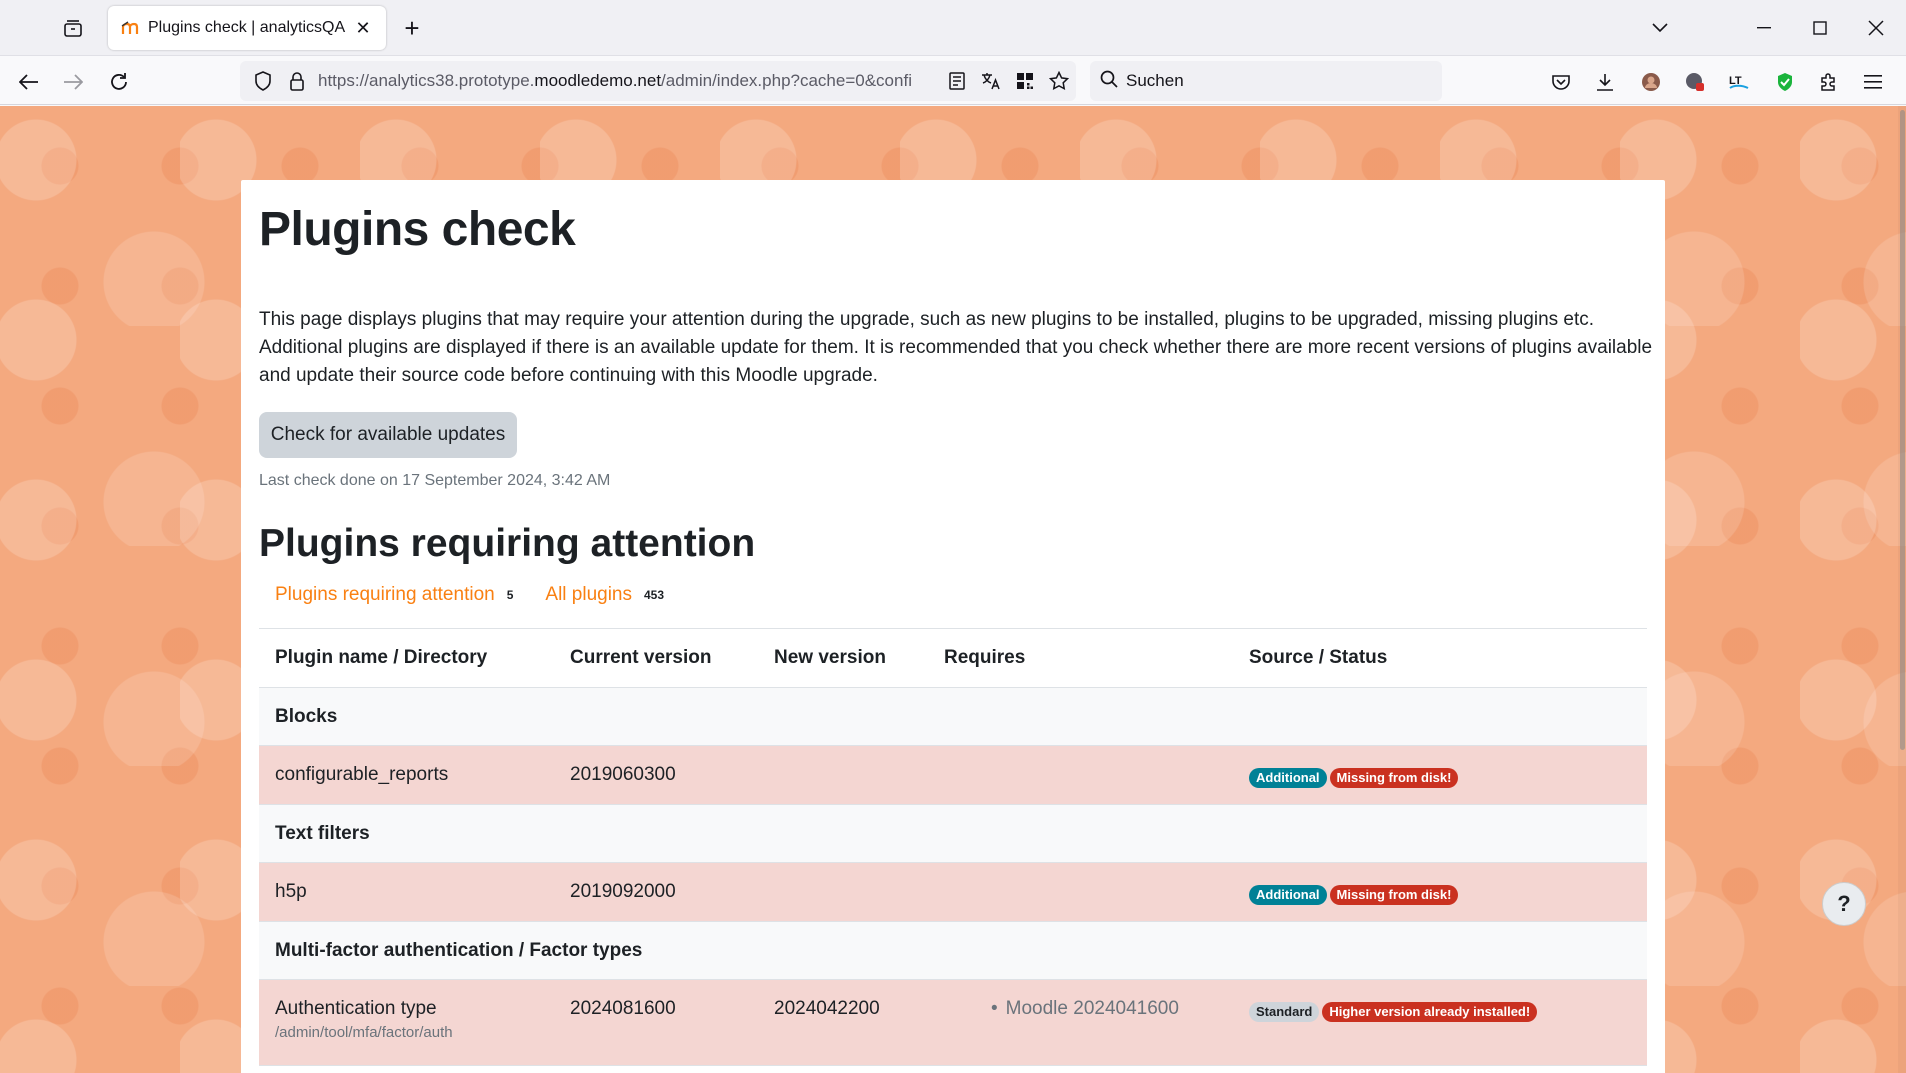  I want to click on search-placeholder: Suchen, so click(1155, 80).